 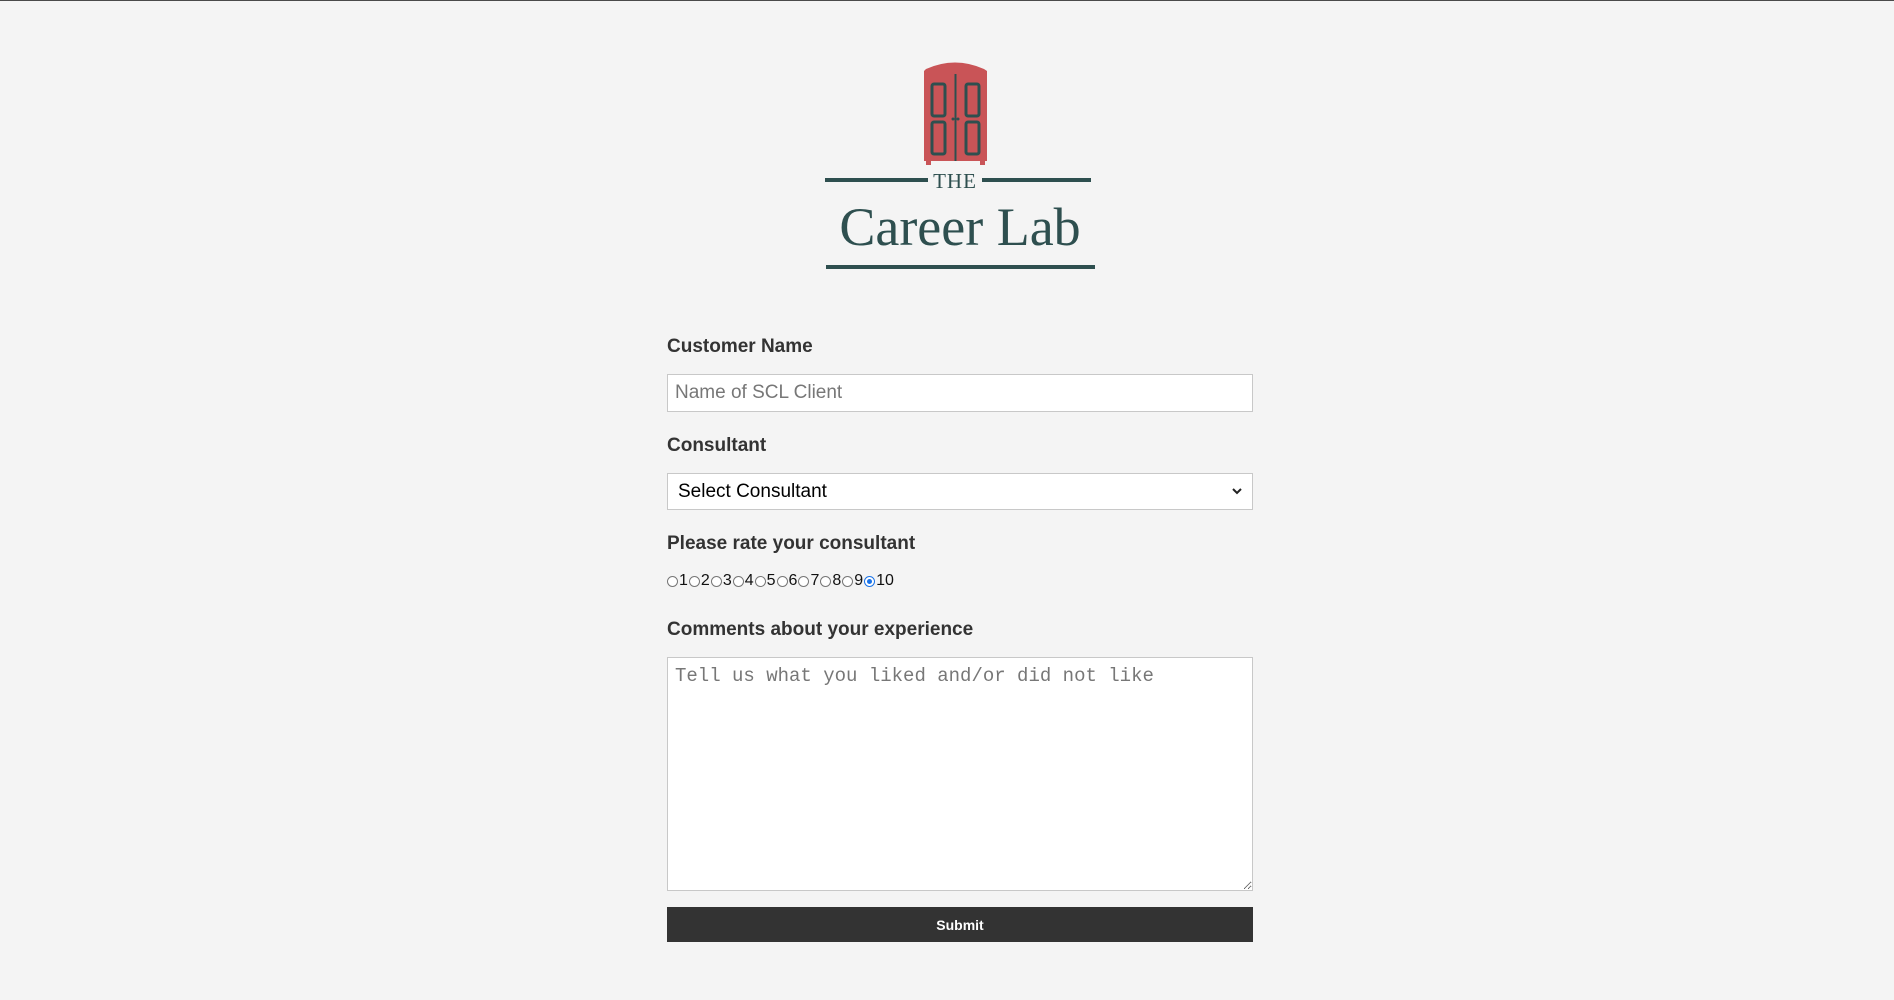 I want to click on wardrobe-door-icon: THE Career Lab, so click(x=960, y=165).